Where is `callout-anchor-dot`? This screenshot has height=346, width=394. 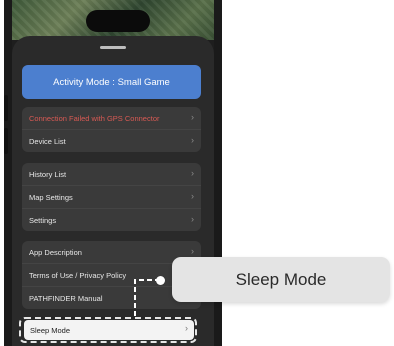 callout-anchor-dot is located at coordinates (160, 280).